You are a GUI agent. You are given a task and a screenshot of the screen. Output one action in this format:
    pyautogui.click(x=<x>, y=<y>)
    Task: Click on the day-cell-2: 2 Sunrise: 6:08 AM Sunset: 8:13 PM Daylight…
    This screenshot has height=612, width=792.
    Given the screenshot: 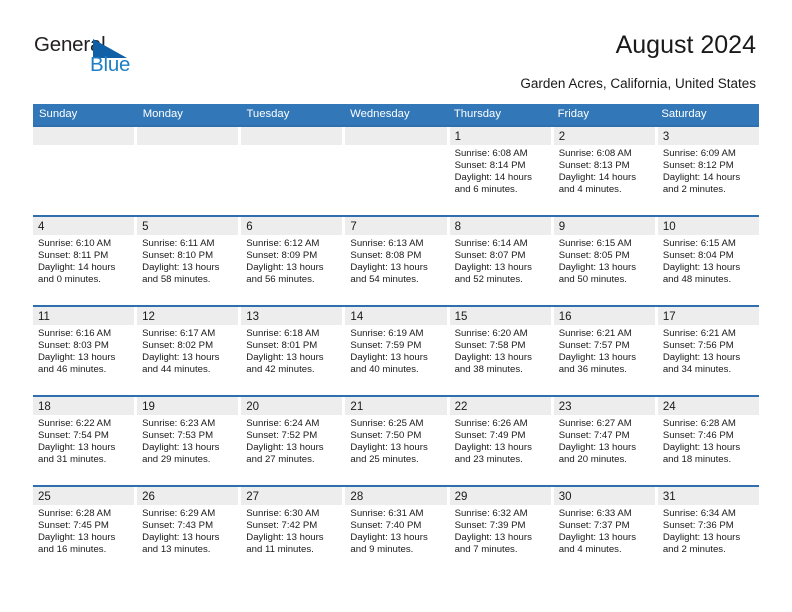 What is the action you would take?
    pyautogui.click(x=605, y=171)
    